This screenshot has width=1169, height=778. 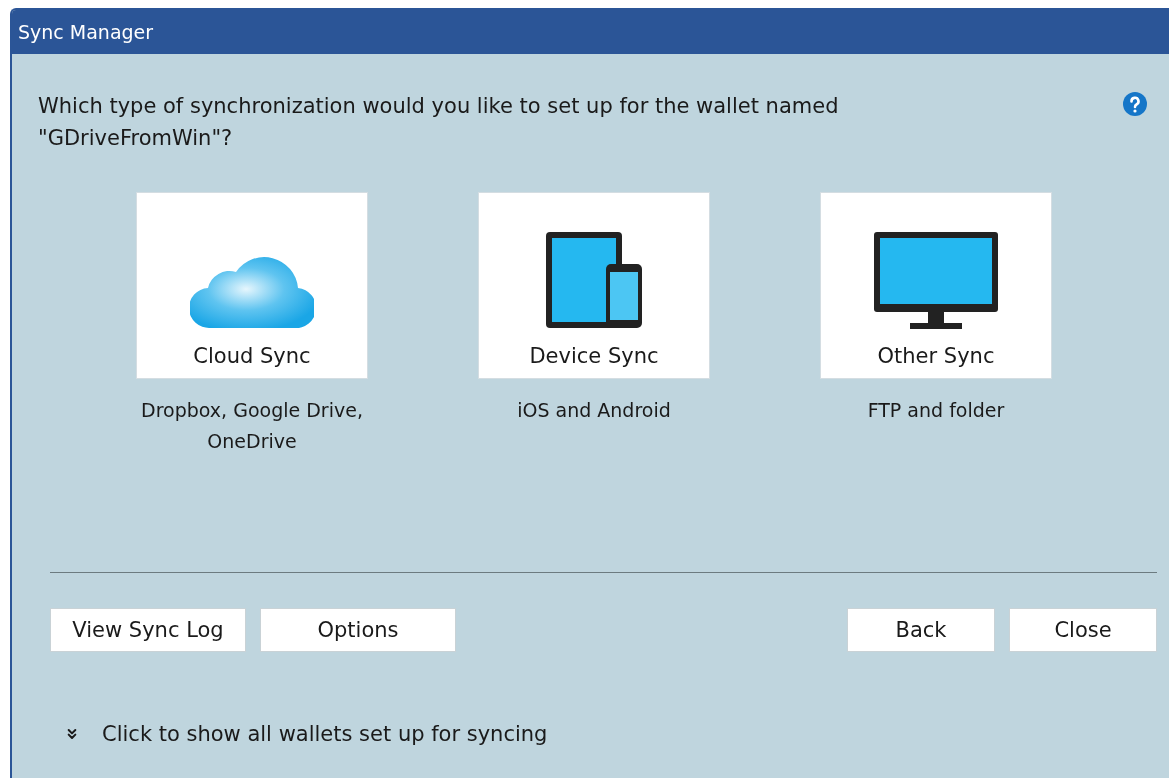 I want to click on window-title: Sync Manager, so click(x=86, y=32).